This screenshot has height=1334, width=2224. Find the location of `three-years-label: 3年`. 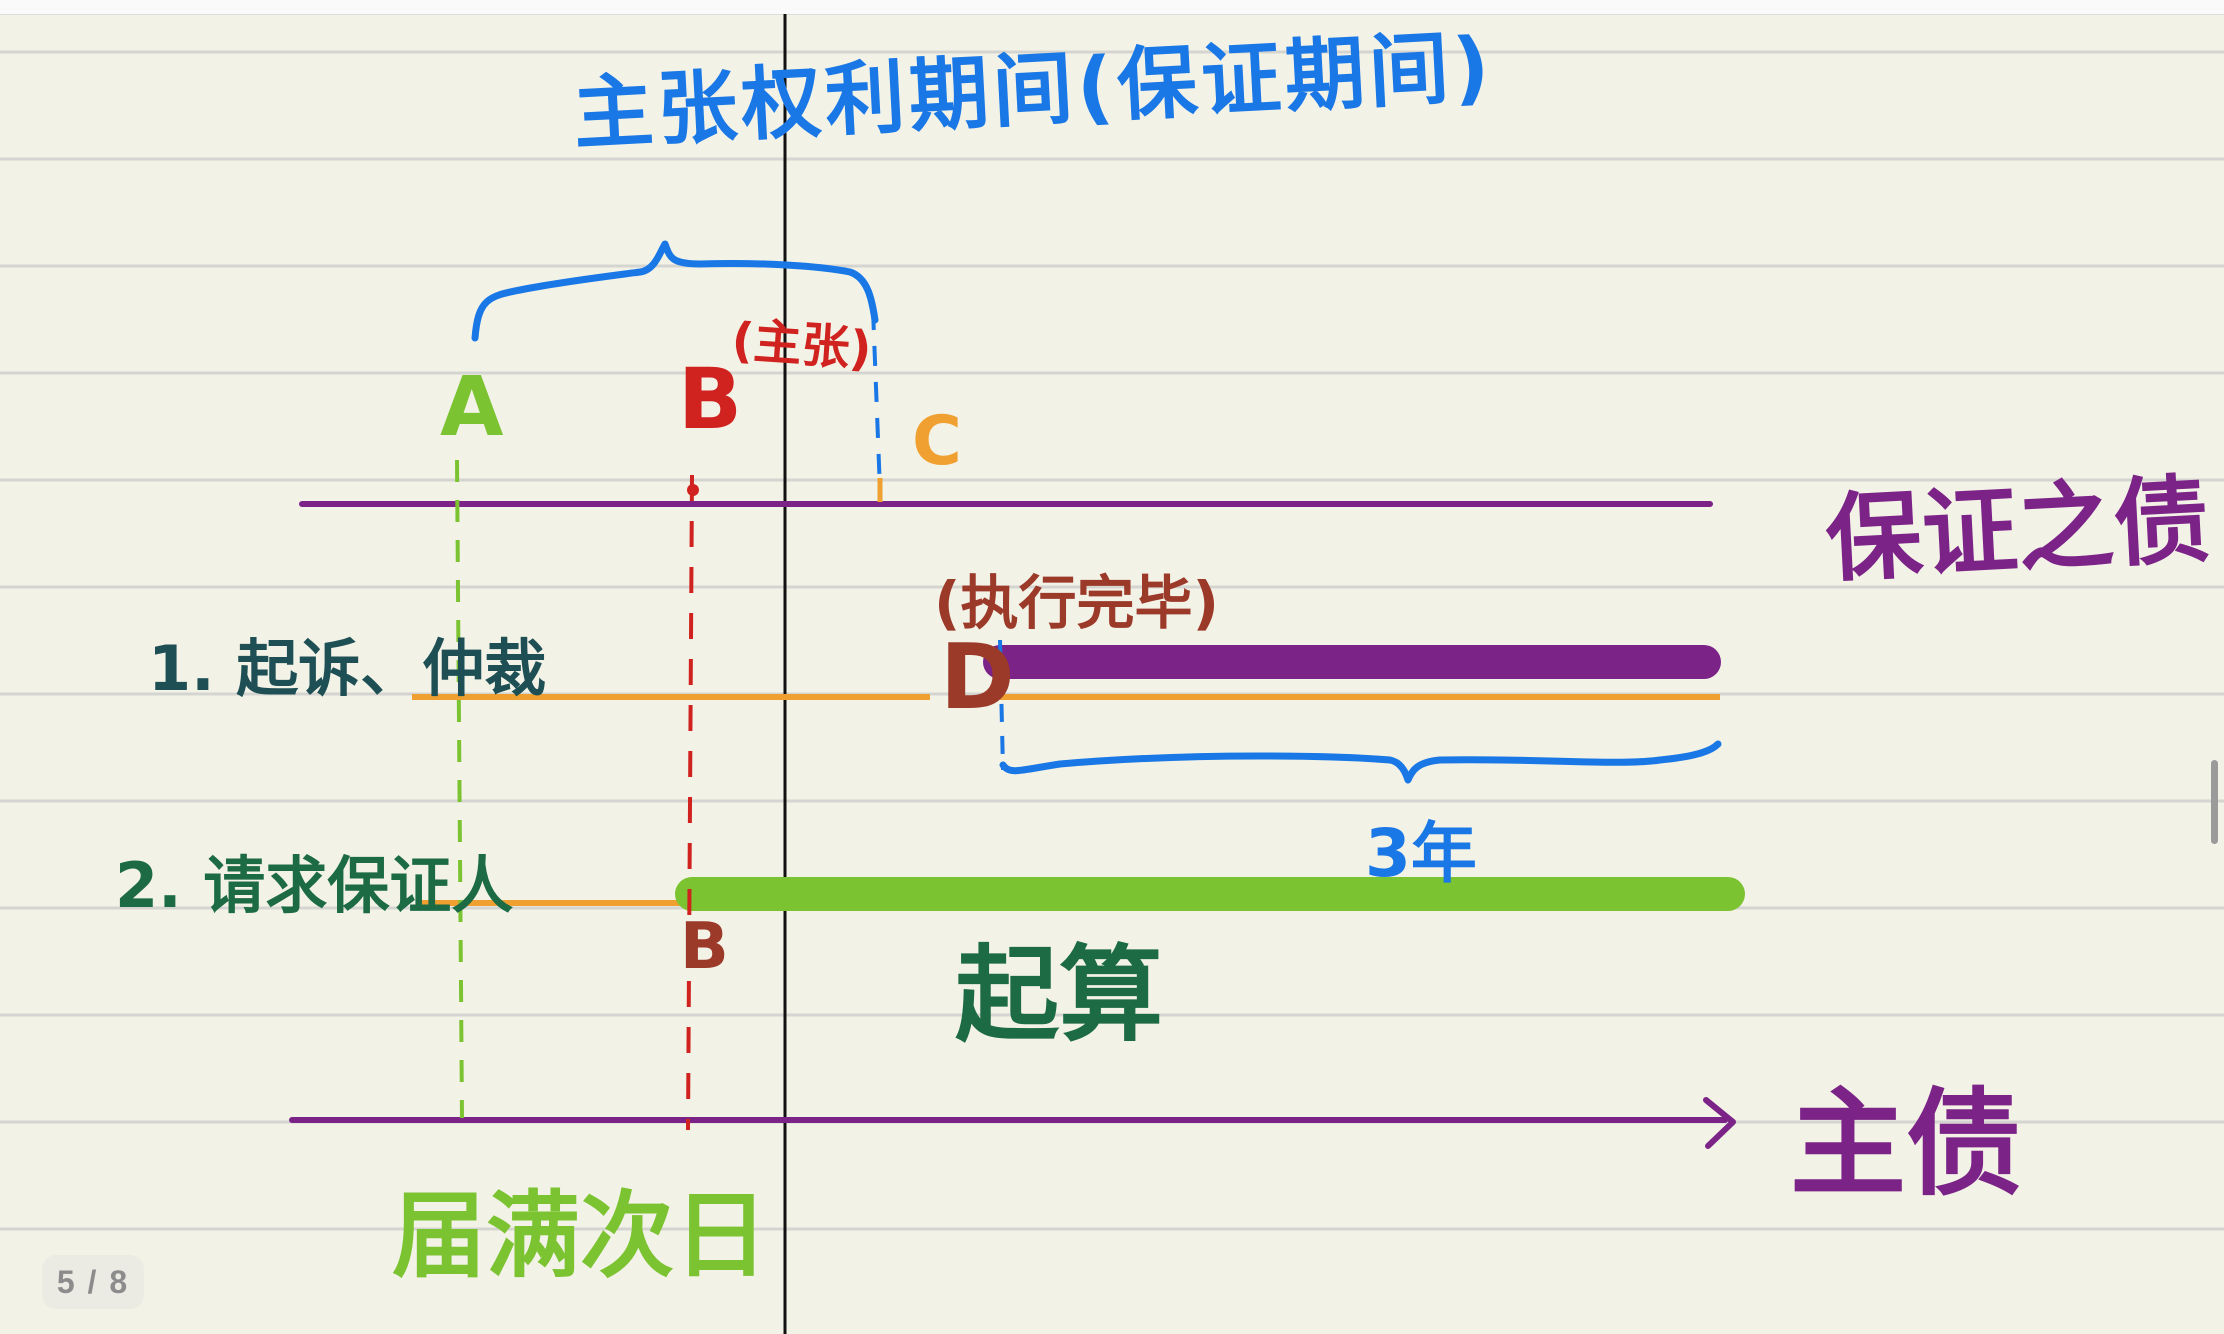

three-years-label: 3年 is located at coordinates (1421, 853).